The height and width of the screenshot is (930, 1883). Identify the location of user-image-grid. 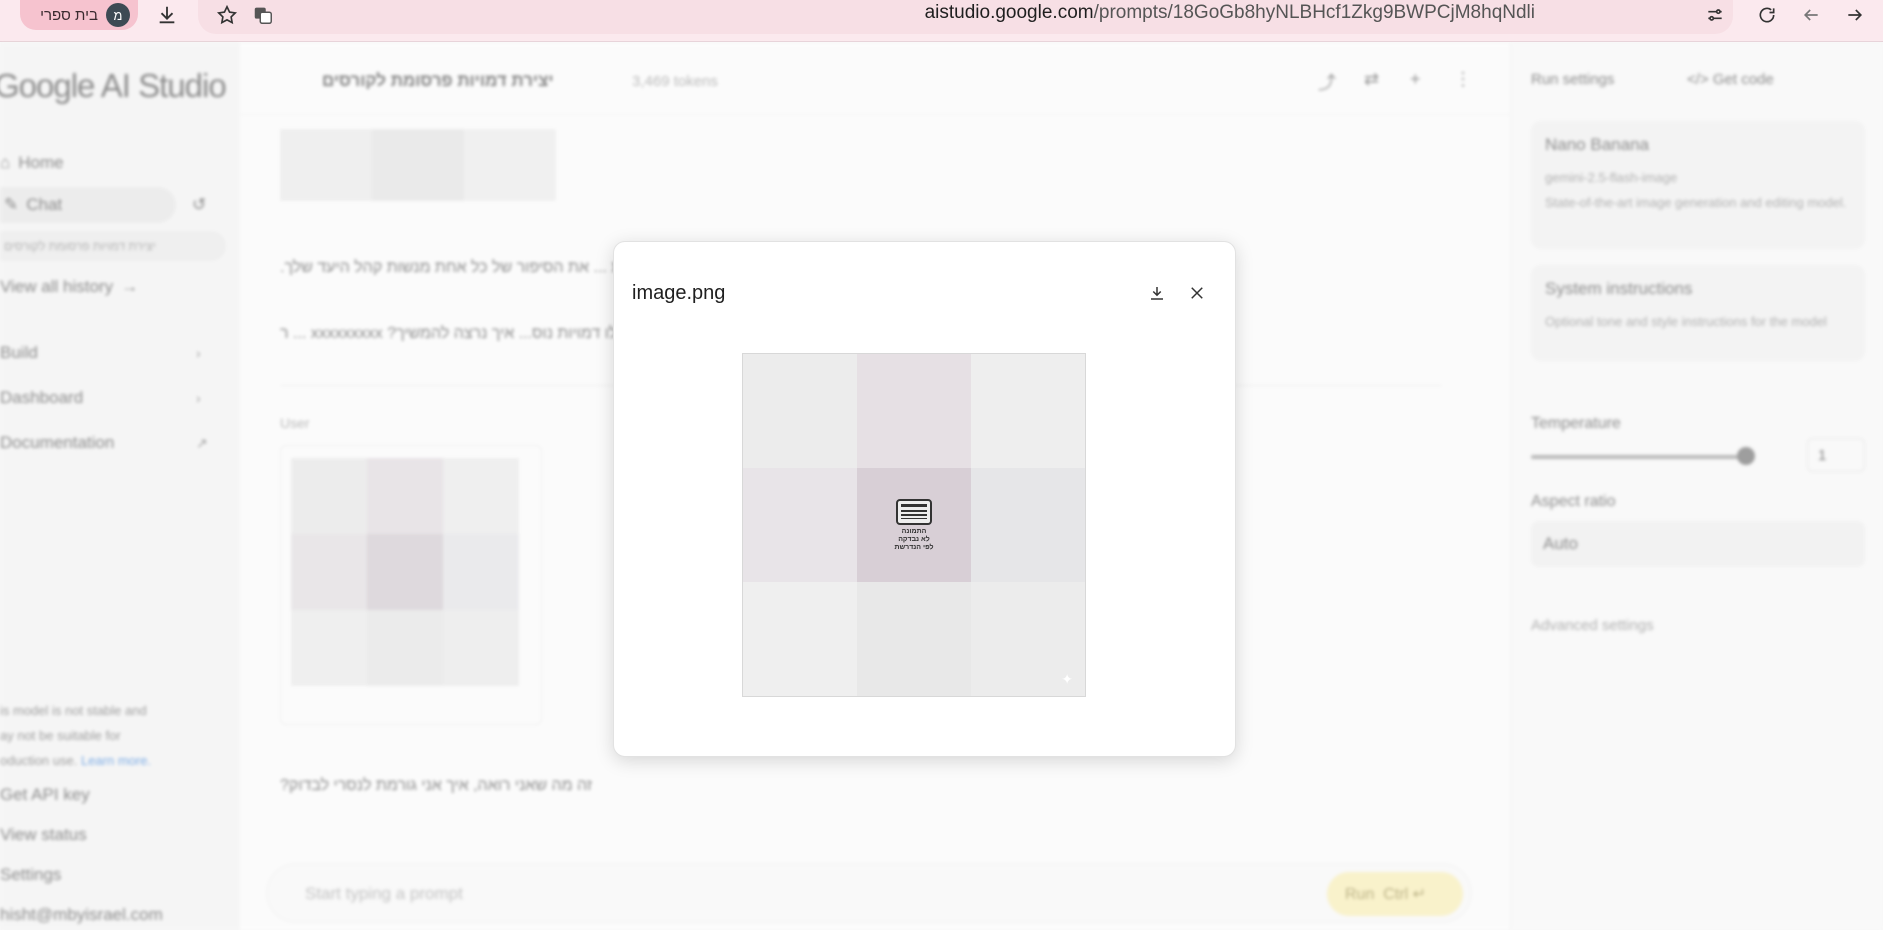
(405, 572).